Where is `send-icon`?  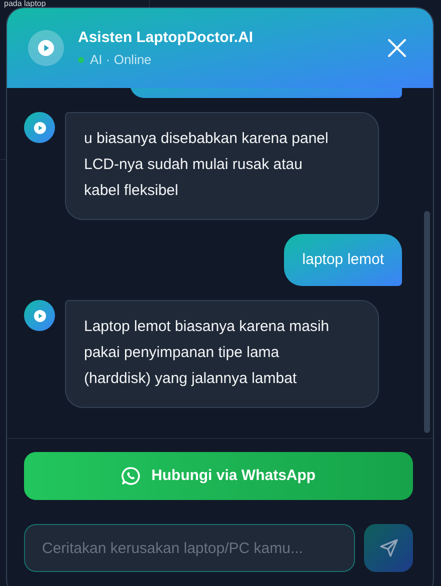
send-icon is located at coordinates (388, 548).